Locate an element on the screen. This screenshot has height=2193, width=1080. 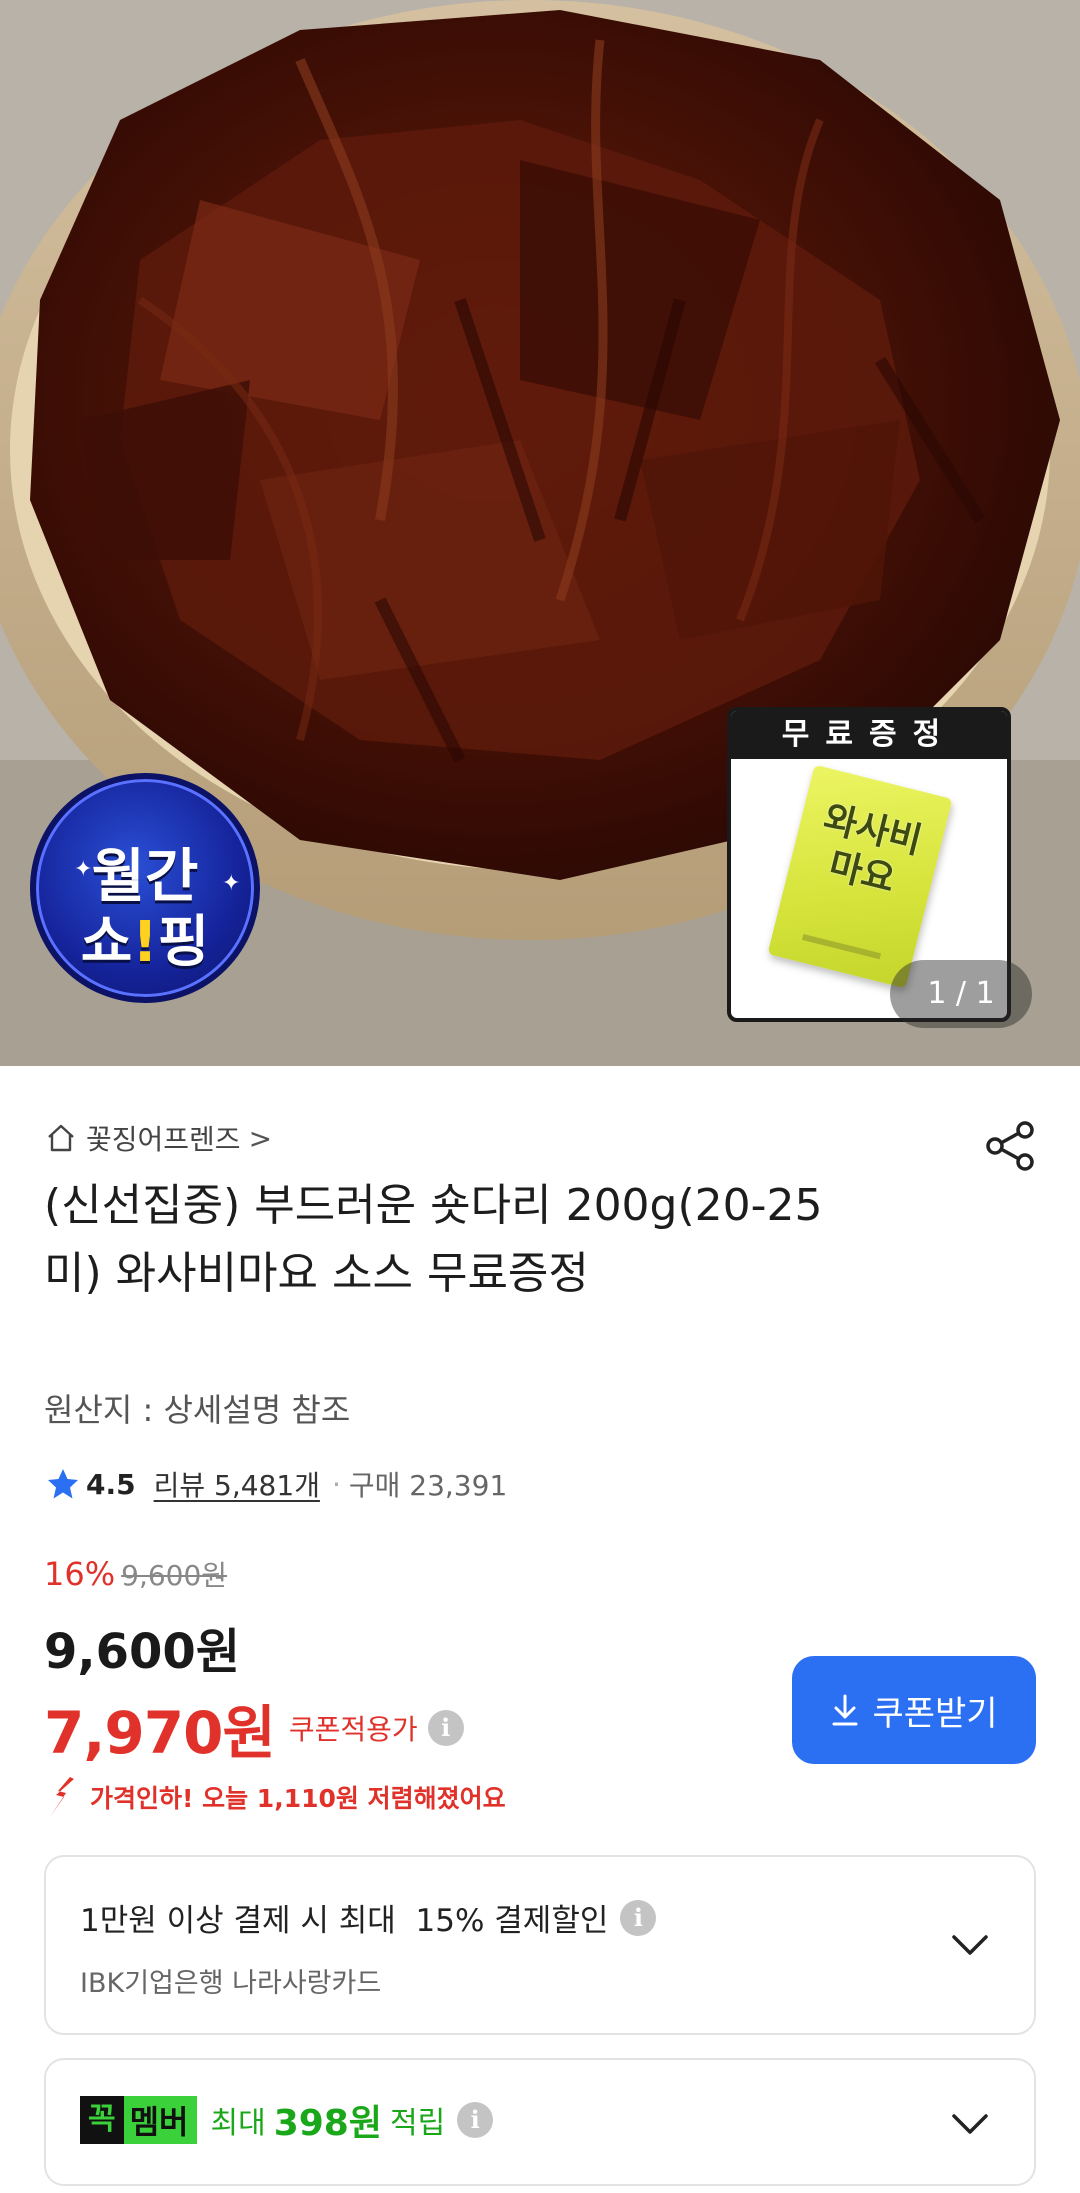
sauce-sachet: 와사비마요 is located at coordinates (860, 876).